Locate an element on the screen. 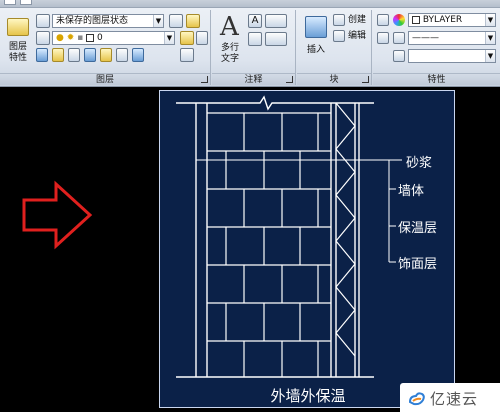 Image resolution: width=500 pixels, height=412 pixels. callout-wall: 墙体 is located at coordinates (411, 191).